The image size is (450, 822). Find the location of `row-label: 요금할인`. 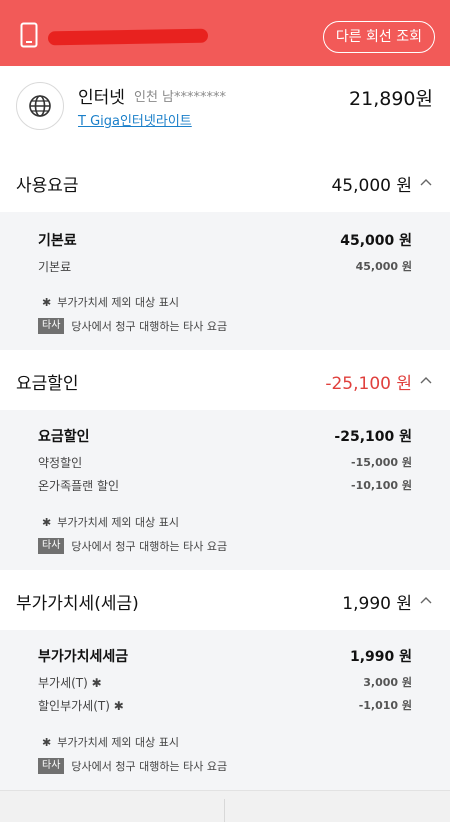

row-label: 요금할인 is located at coordinates (64, 437).